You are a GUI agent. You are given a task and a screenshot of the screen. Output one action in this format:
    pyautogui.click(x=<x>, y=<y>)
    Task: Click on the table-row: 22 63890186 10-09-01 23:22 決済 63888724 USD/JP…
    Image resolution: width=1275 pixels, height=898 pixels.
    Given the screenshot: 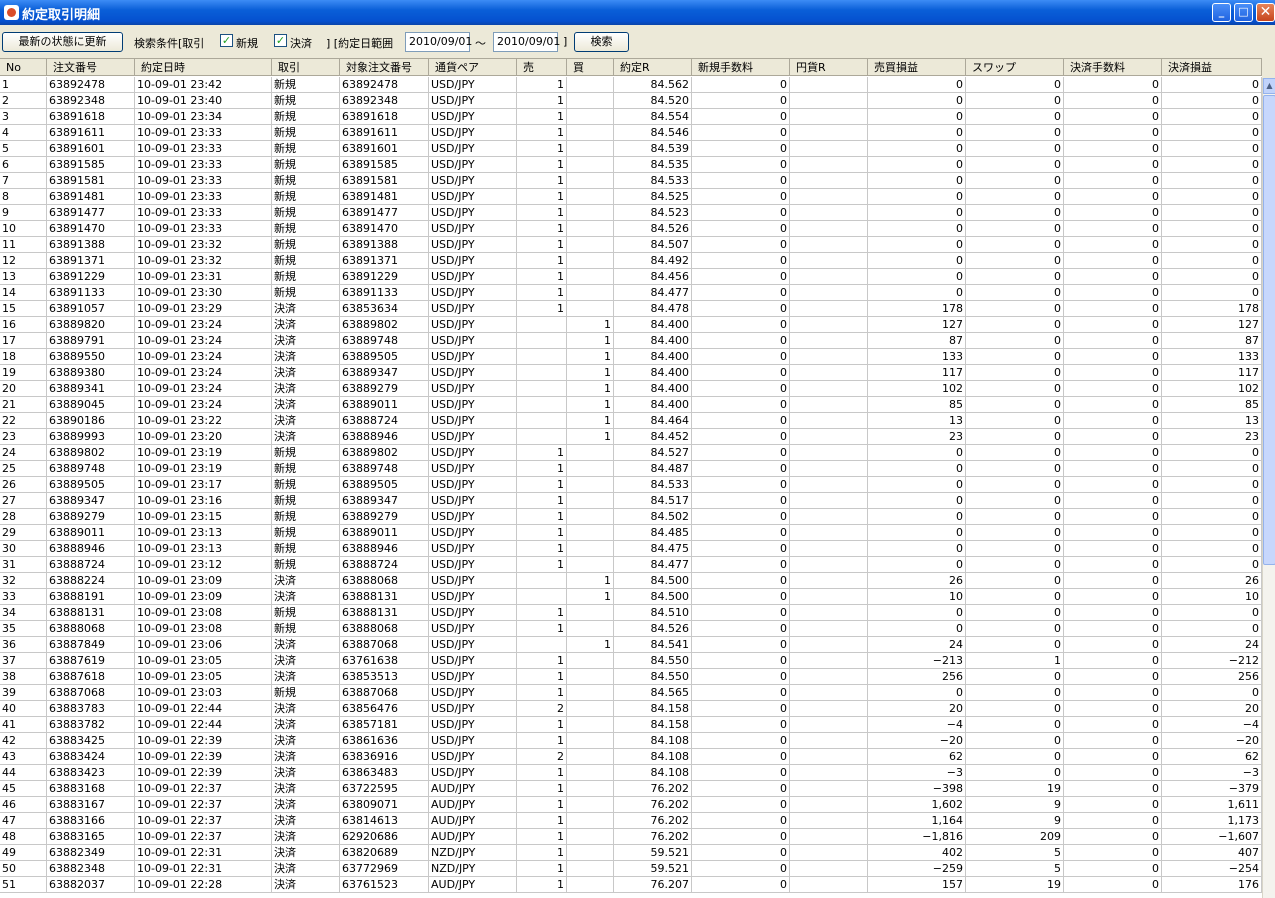 What is the action you would take?
    pyautogui.click(x=631, y=421)
    